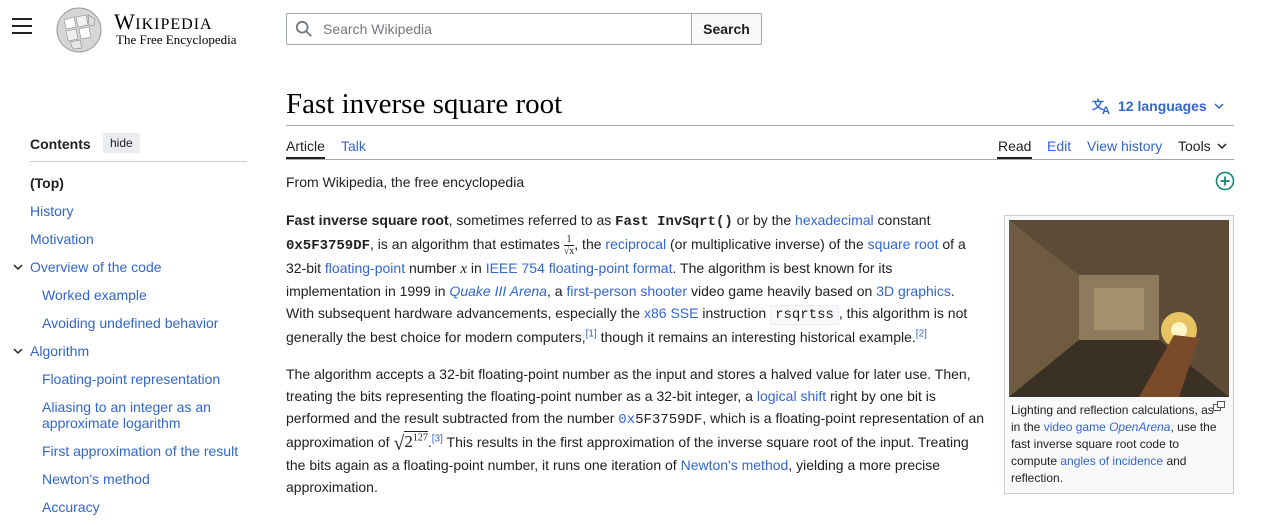 This screenshot has width=1261, height=525. What do you see at coordinates (1014, 146) in the screenshot?
I see `tab-read: Read` at bounding box center [1014, 146].